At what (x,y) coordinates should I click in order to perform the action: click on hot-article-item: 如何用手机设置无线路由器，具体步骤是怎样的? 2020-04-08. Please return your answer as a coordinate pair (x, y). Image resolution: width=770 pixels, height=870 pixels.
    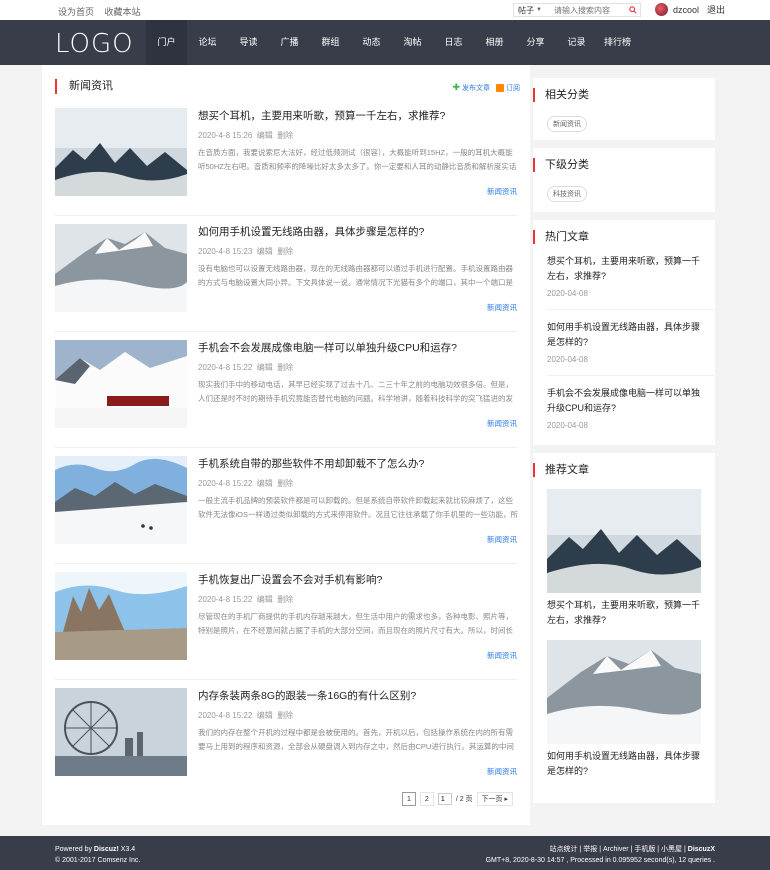
    Looking at the image, I should click on (631, 342).